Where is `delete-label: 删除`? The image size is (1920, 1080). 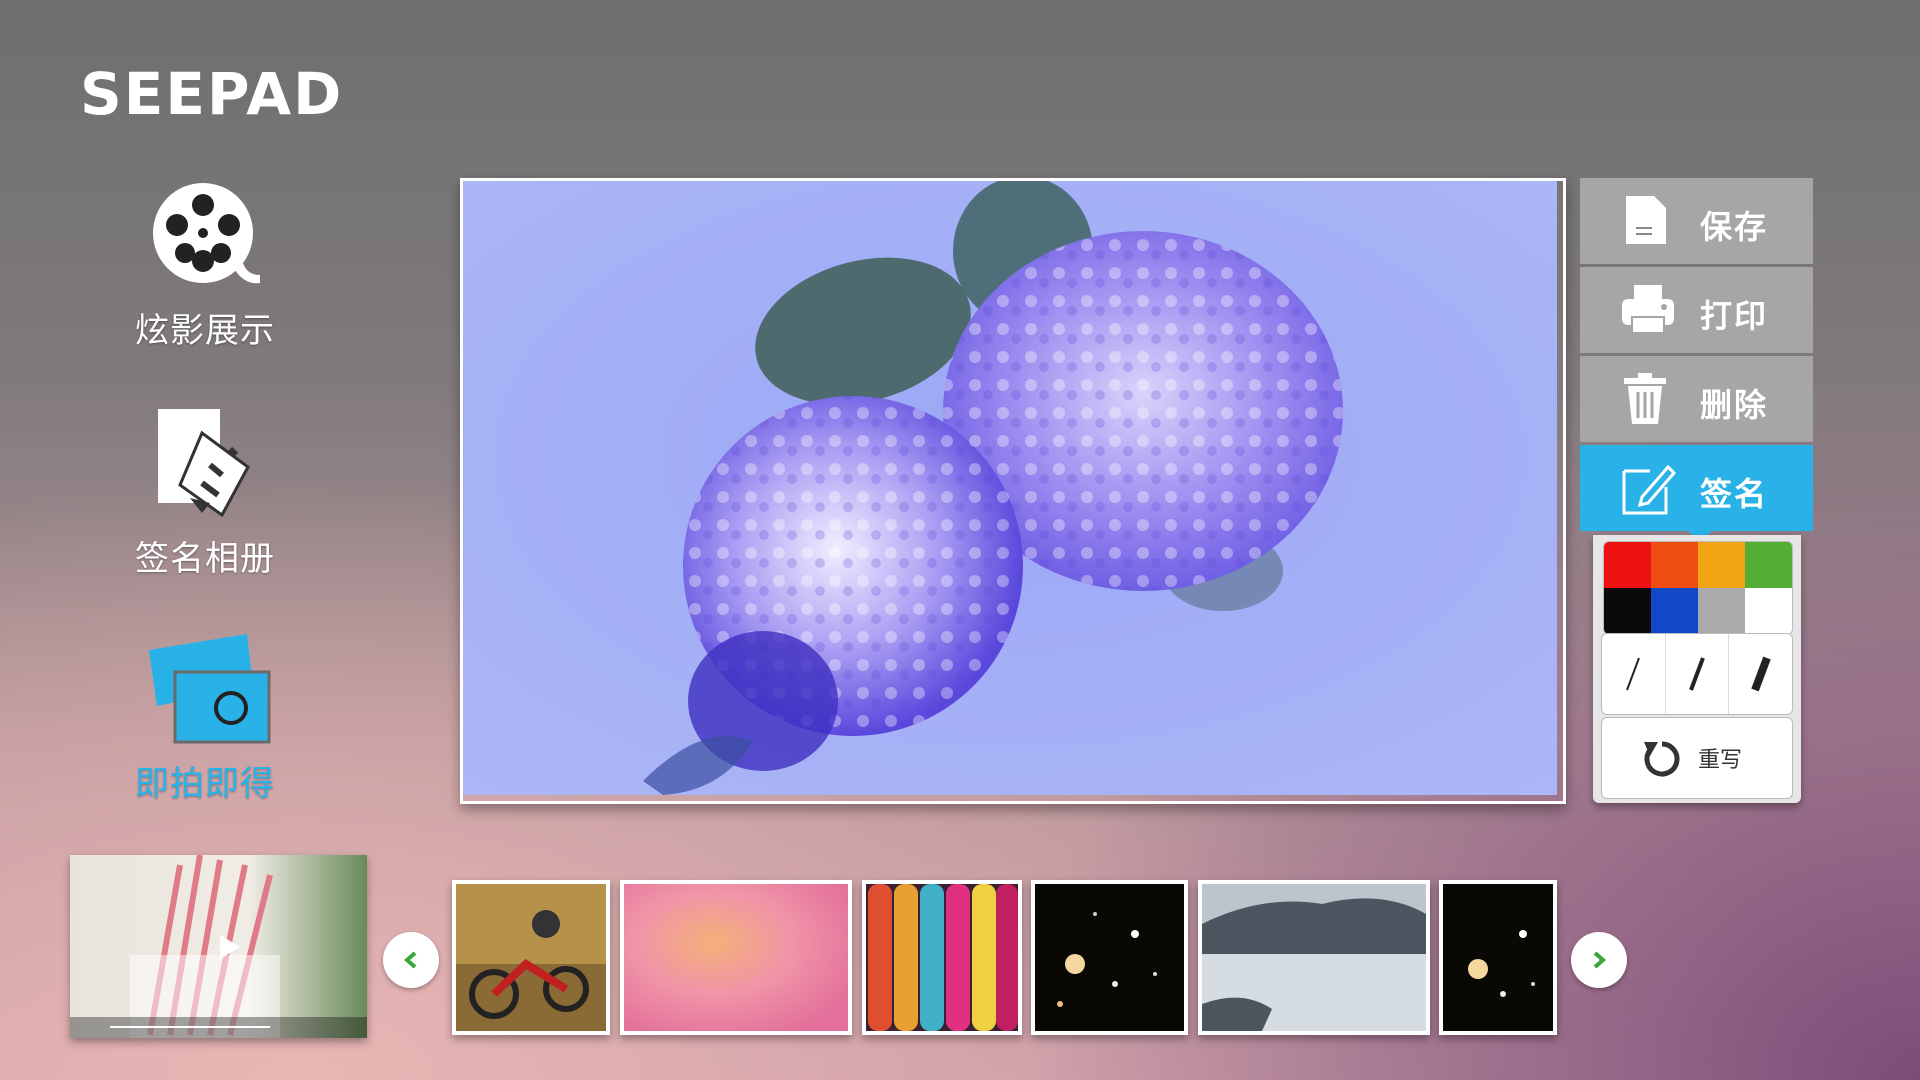
delete-label: 删除 is located at coordinates (1734, 405).